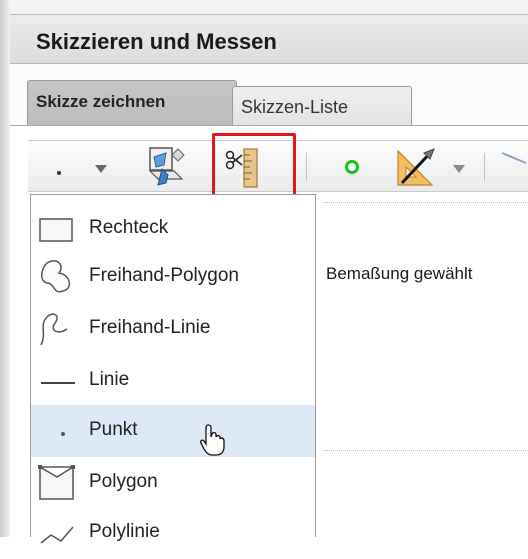 The width and height of the screenshot is (528, 559). Describe the element at coordinates (173, 229) in the screenshot. I see `menu-item-rechteck: Rechteck` at that location.